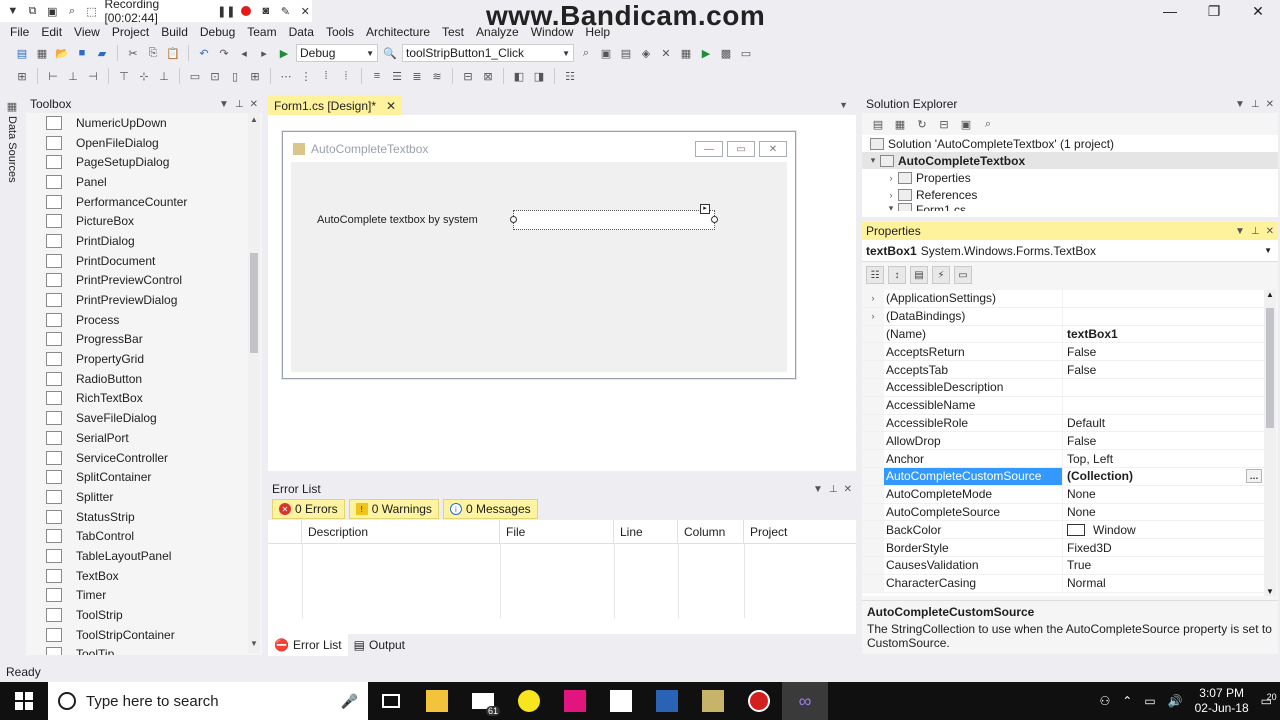  I want to click on cut-icon: ✂, so click(133, 53).